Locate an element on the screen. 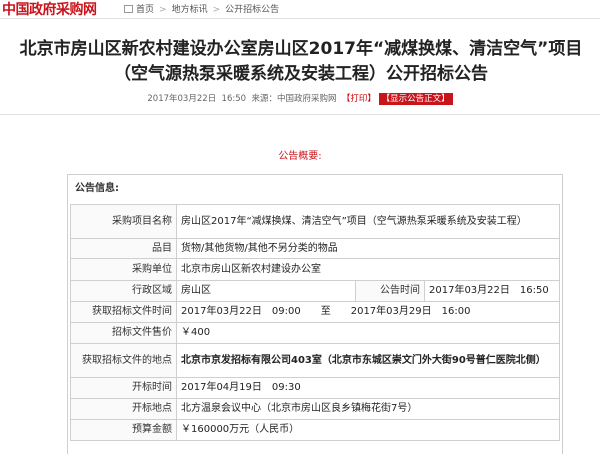 The height and width of the screenshot is (454, 600). row-value: 北京市房山区新农村建设办公室 is located at coordinates (368, 269).